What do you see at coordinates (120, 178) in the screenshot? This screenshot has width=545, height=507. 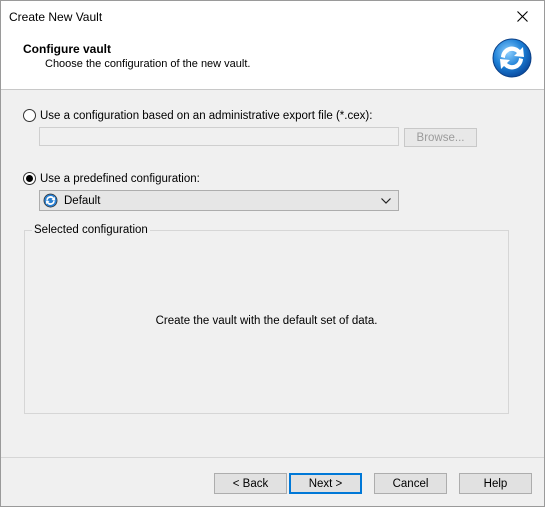 I see `predefined-label: Use a predefined configuration:` at bounding box center [120, 178].